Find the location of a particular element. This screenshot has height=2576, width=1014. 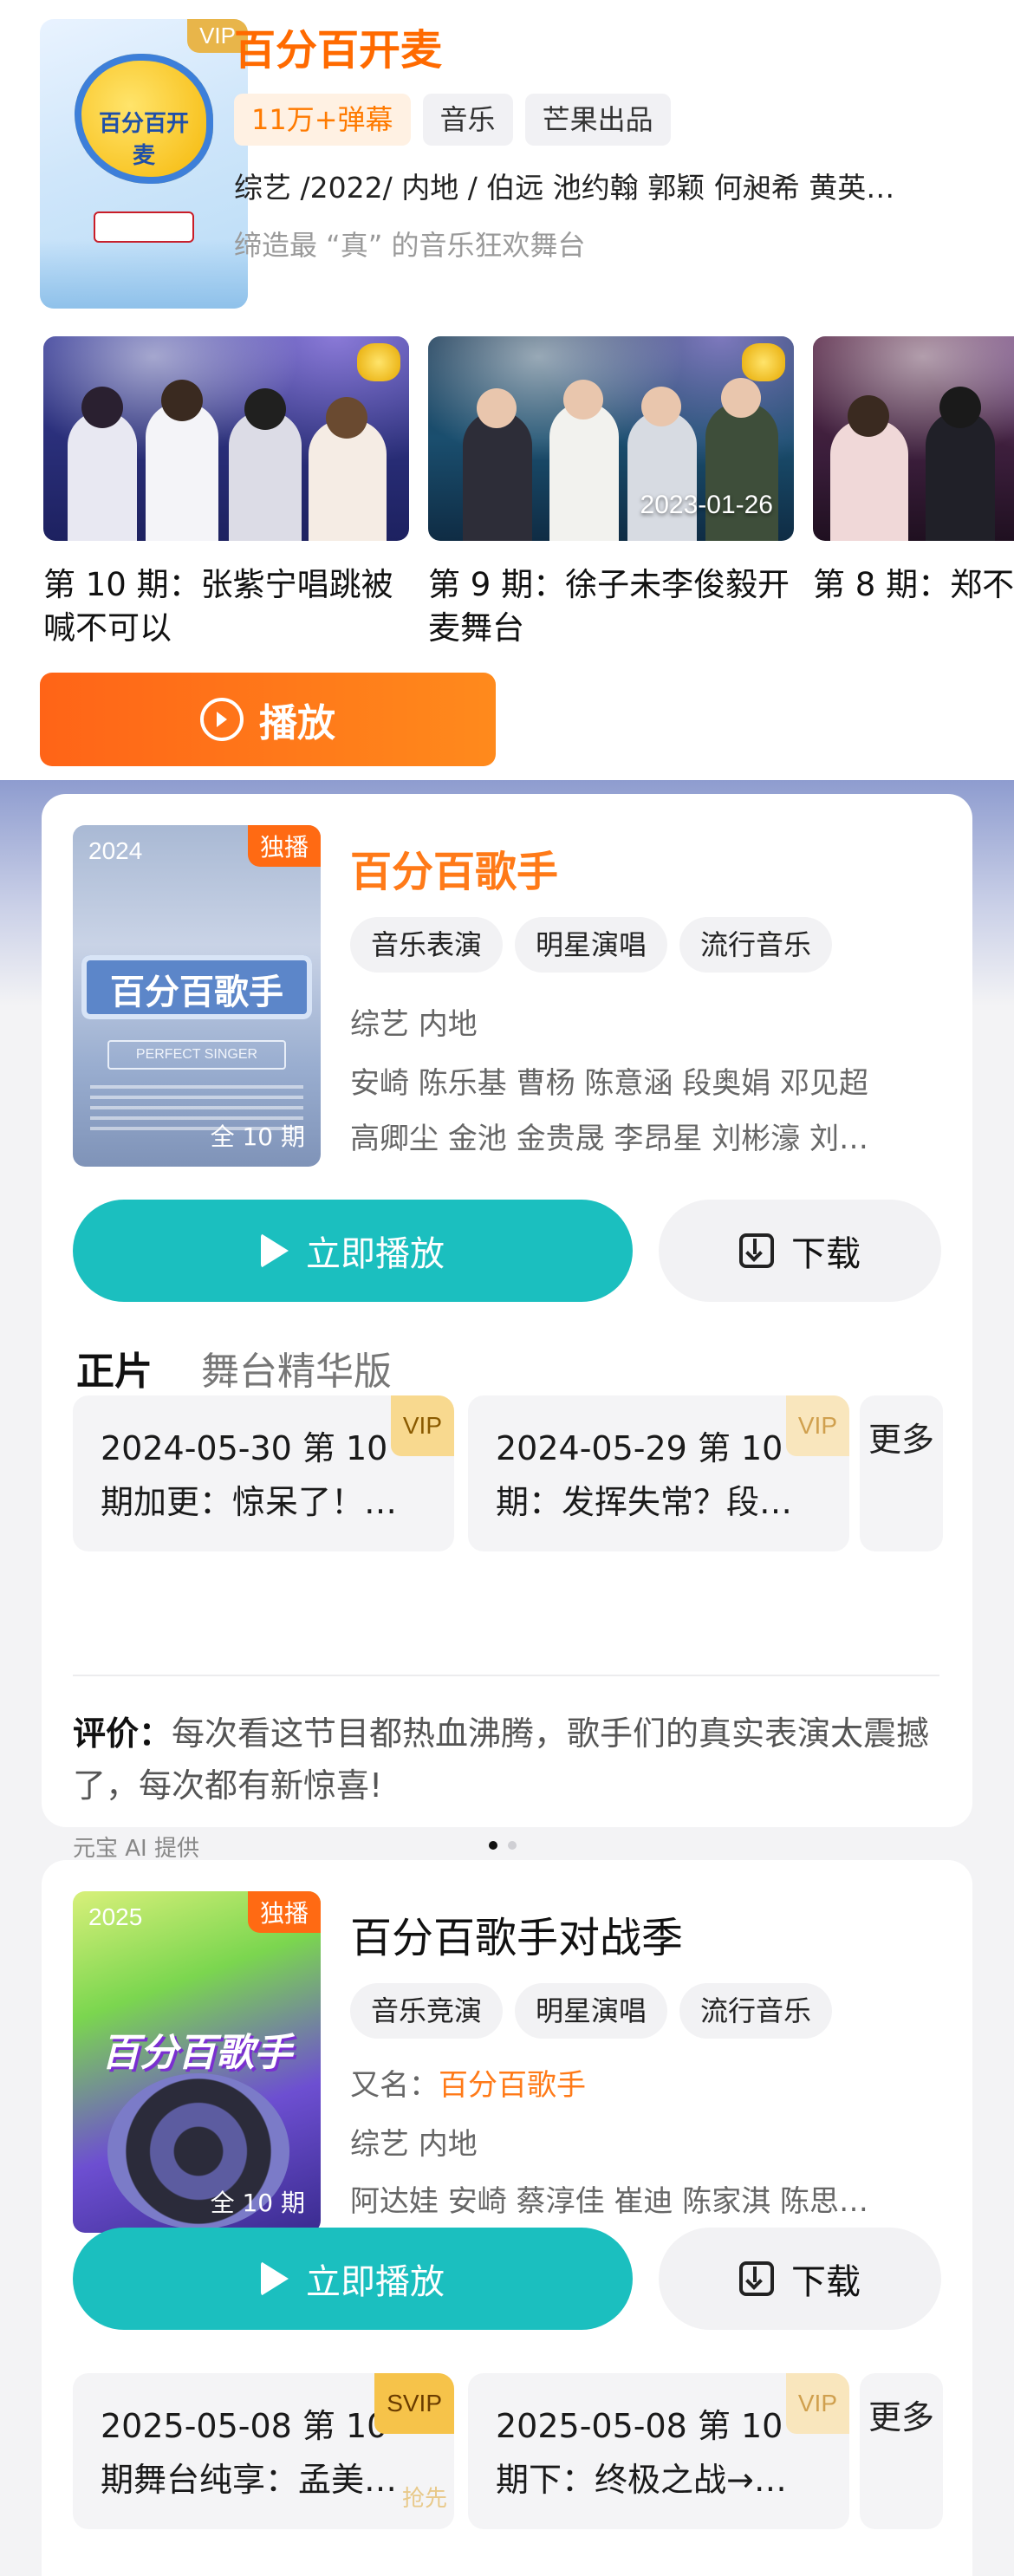

tag-music: 音乐 is located at coordinates (467, 120).